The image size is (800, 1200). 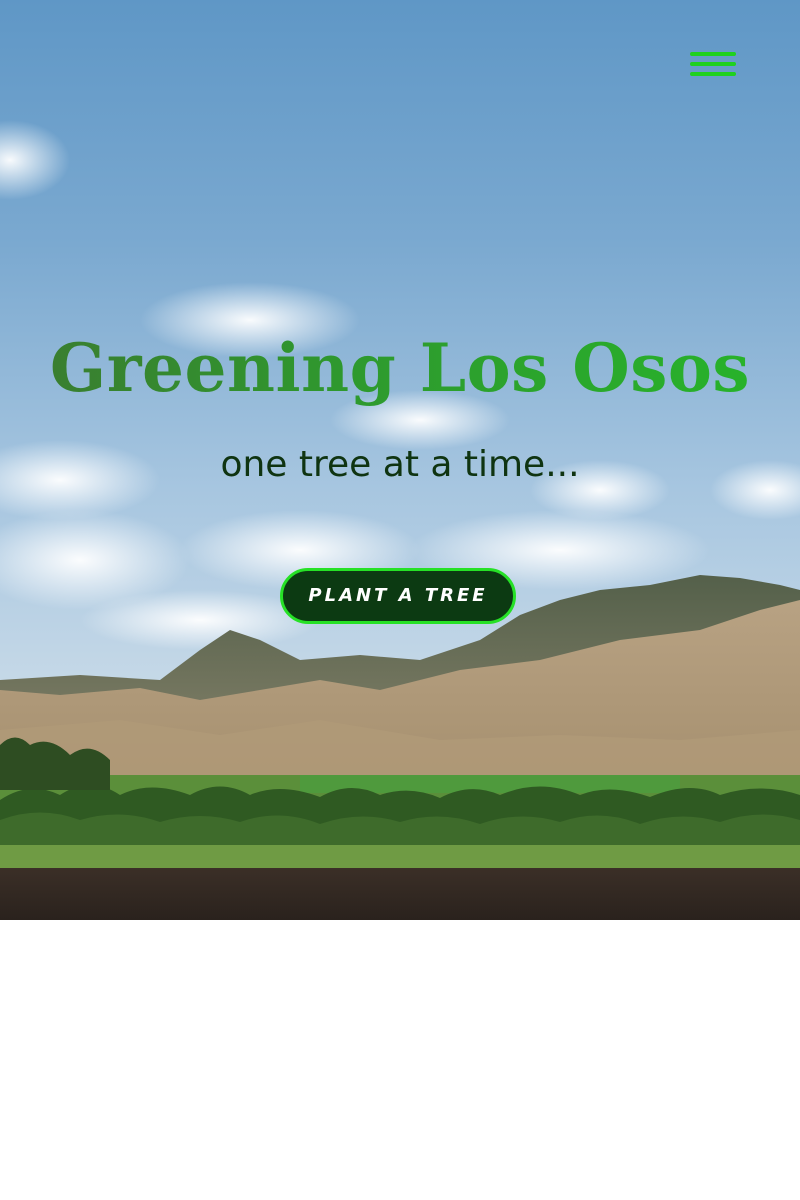 I want to click on menu-bar-middle, so click(x=713, y=64).